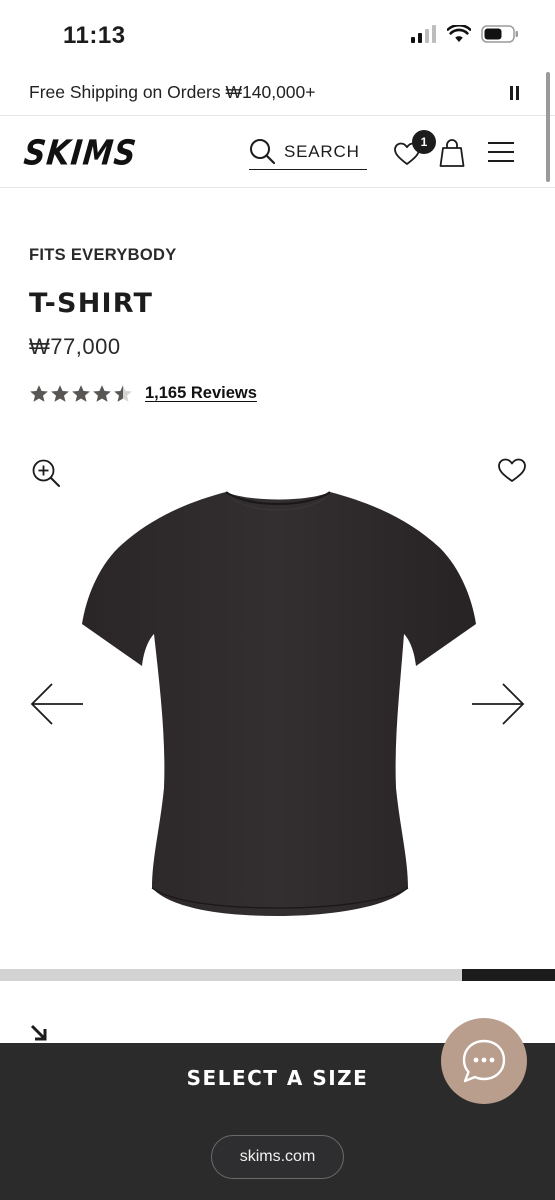 Image resolution: width=555 pixels, height=1200 pixels. I want to click on previous-image-arrow-icon, so click(57, 704).